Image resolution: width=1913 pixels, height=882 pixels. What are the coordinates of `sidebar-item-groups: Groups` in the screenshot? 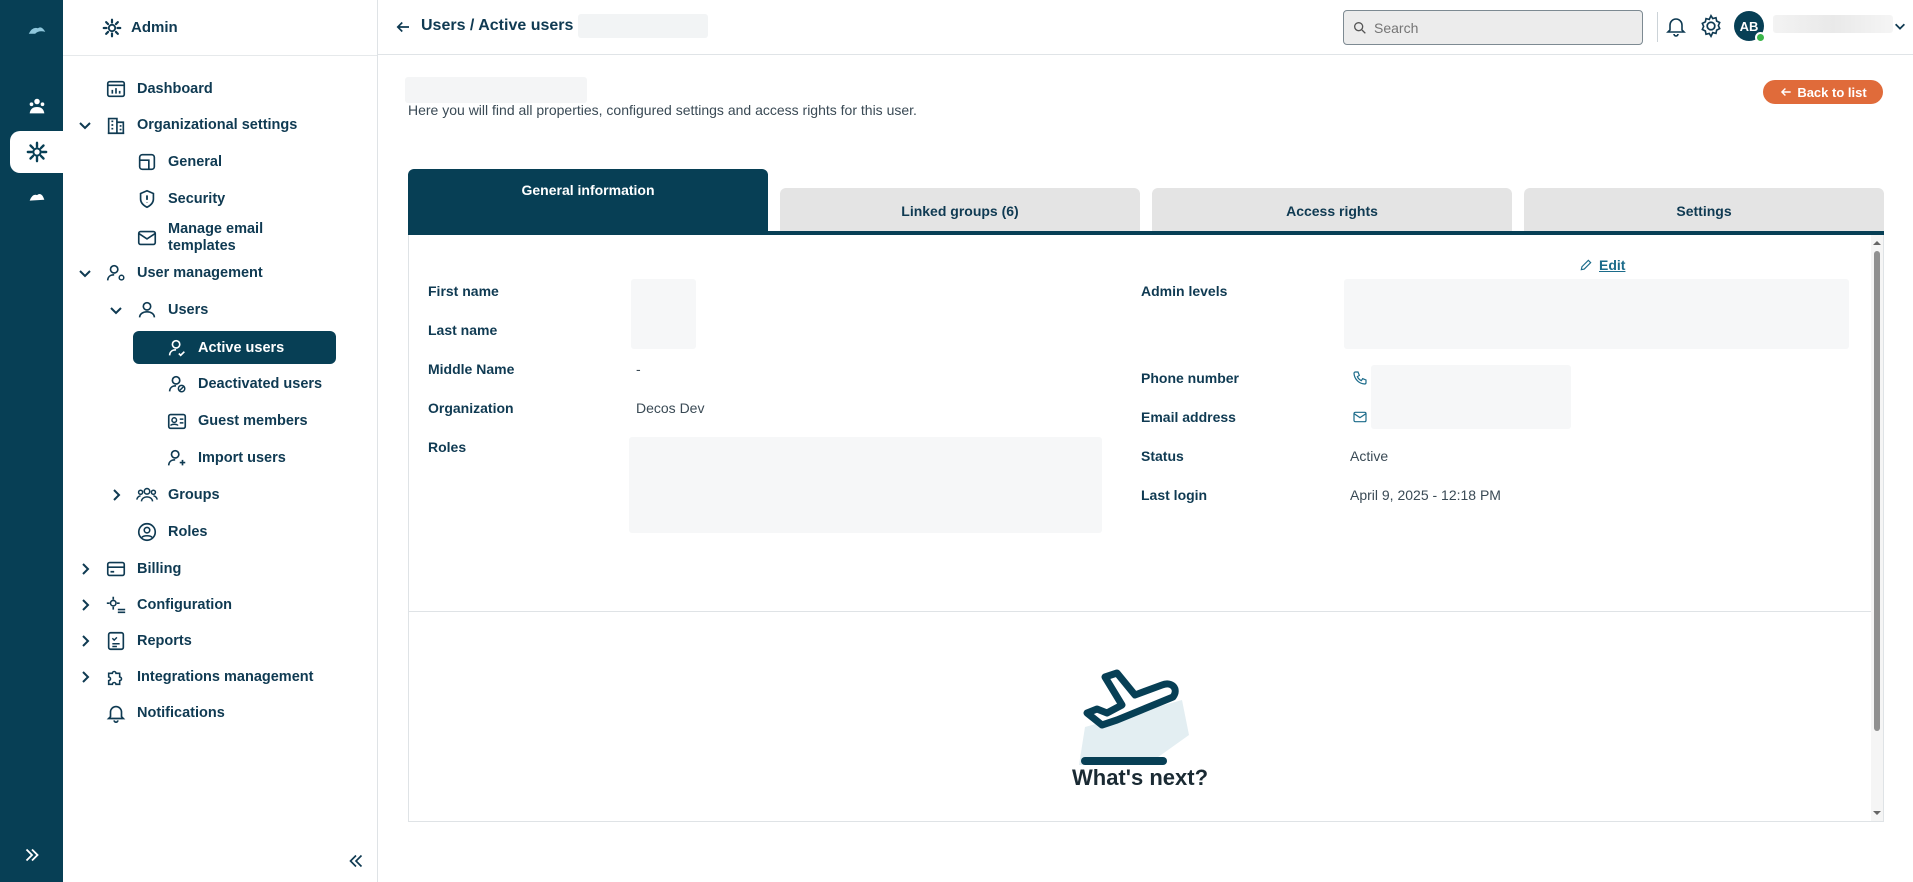 It's located at (164, 495).